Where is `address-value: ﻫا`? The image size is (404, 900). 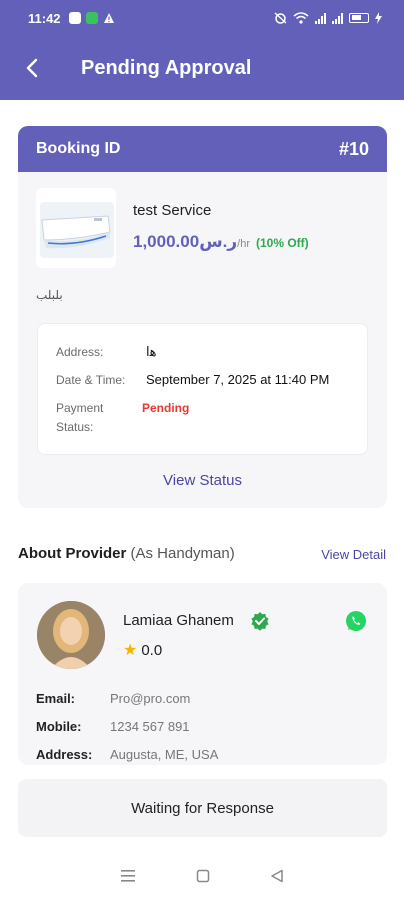
address-value: ﻫا is located at coordinates (151, 351).